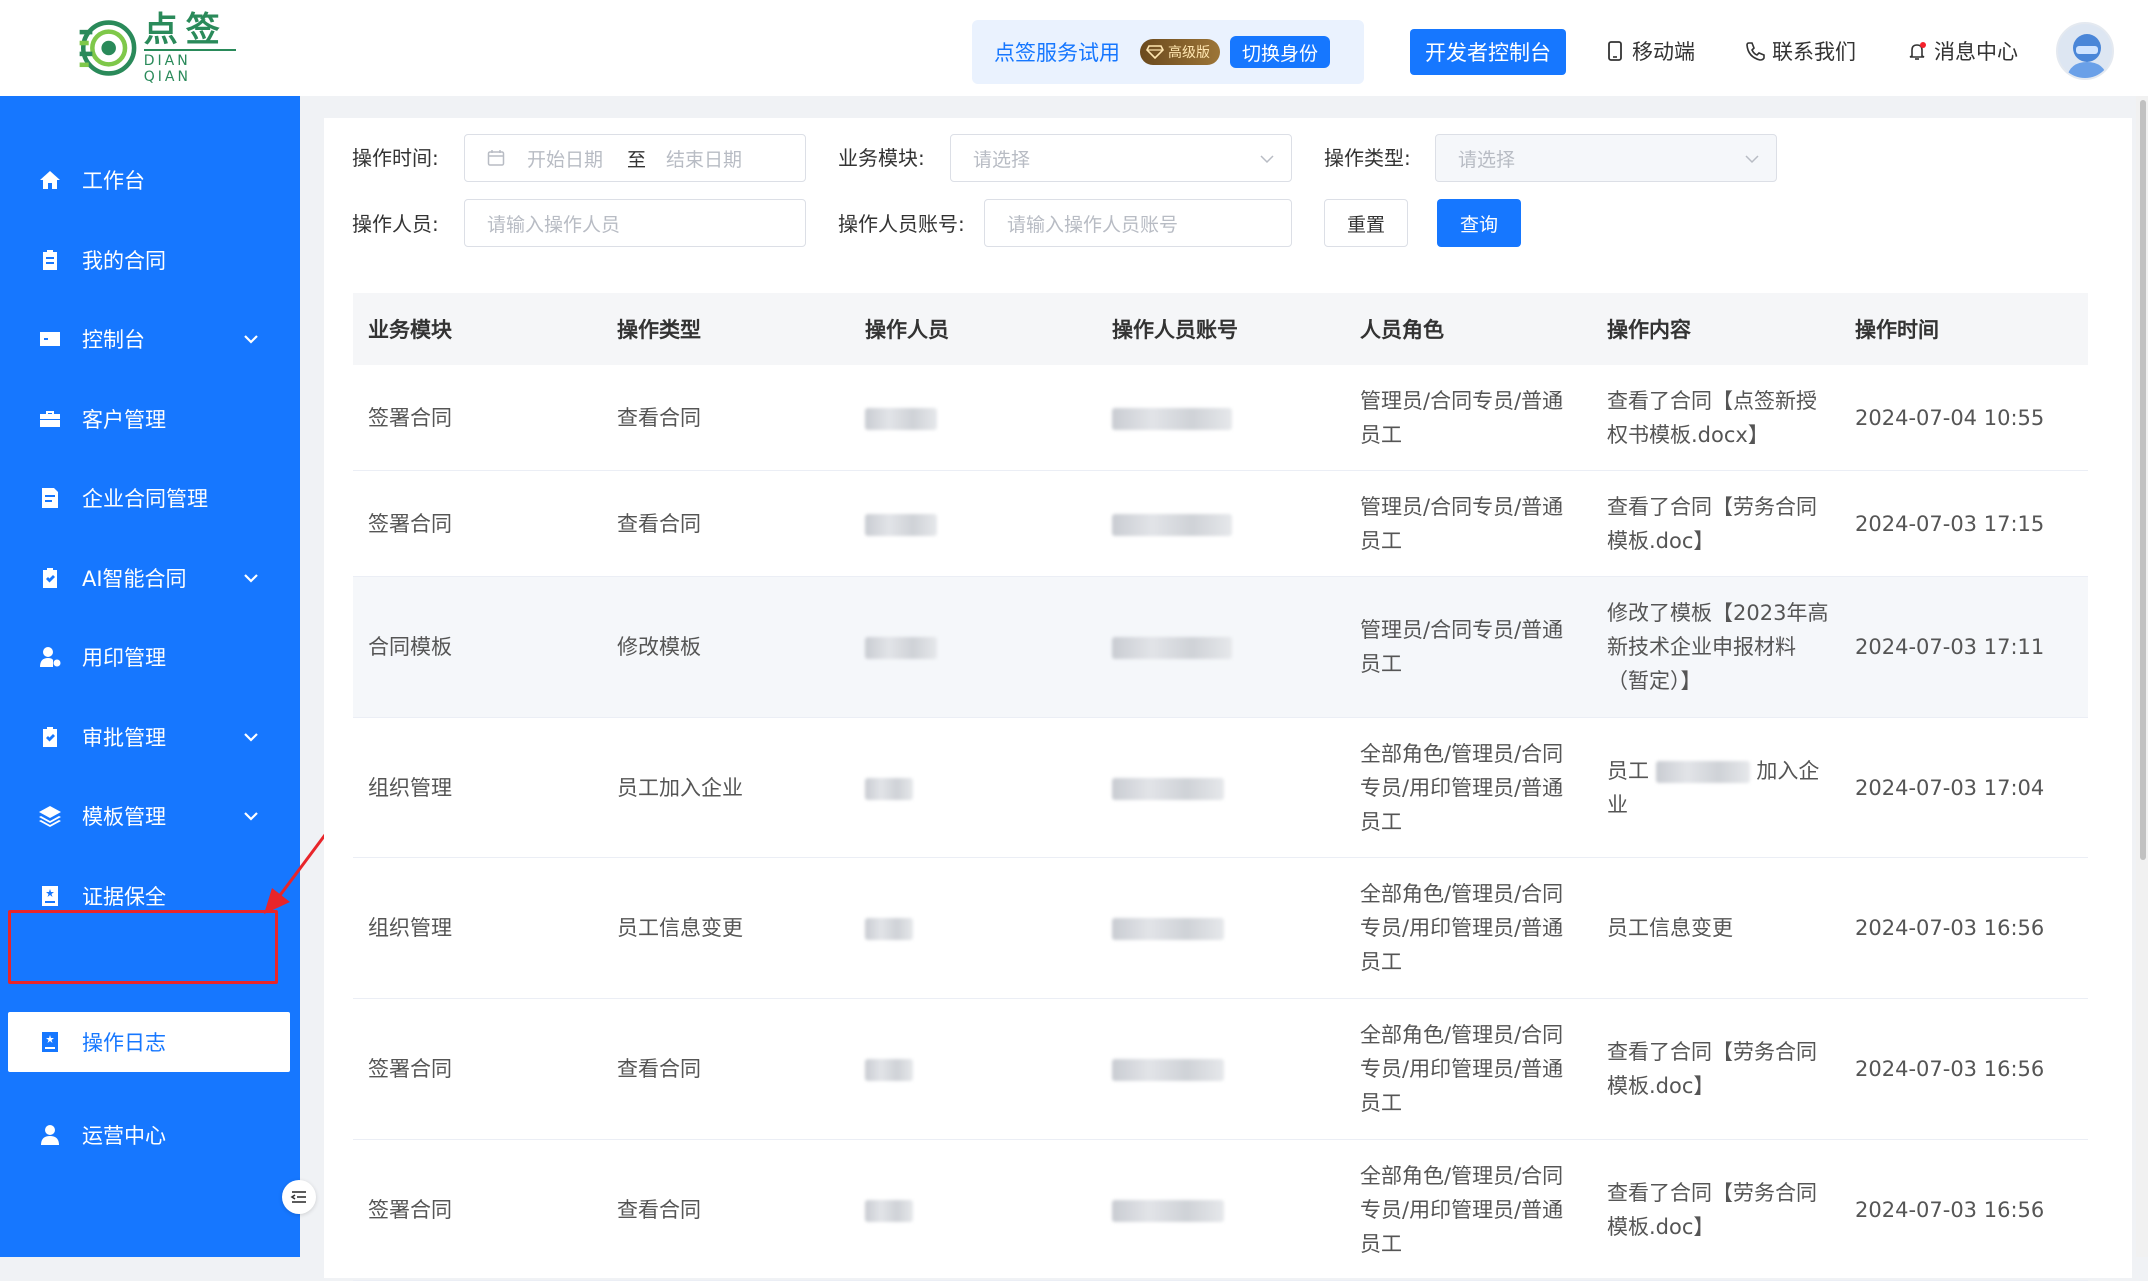 This screenshot has height=1281, width=2148. I want to click on premium-badge: 高级版, so click(1180, 52).